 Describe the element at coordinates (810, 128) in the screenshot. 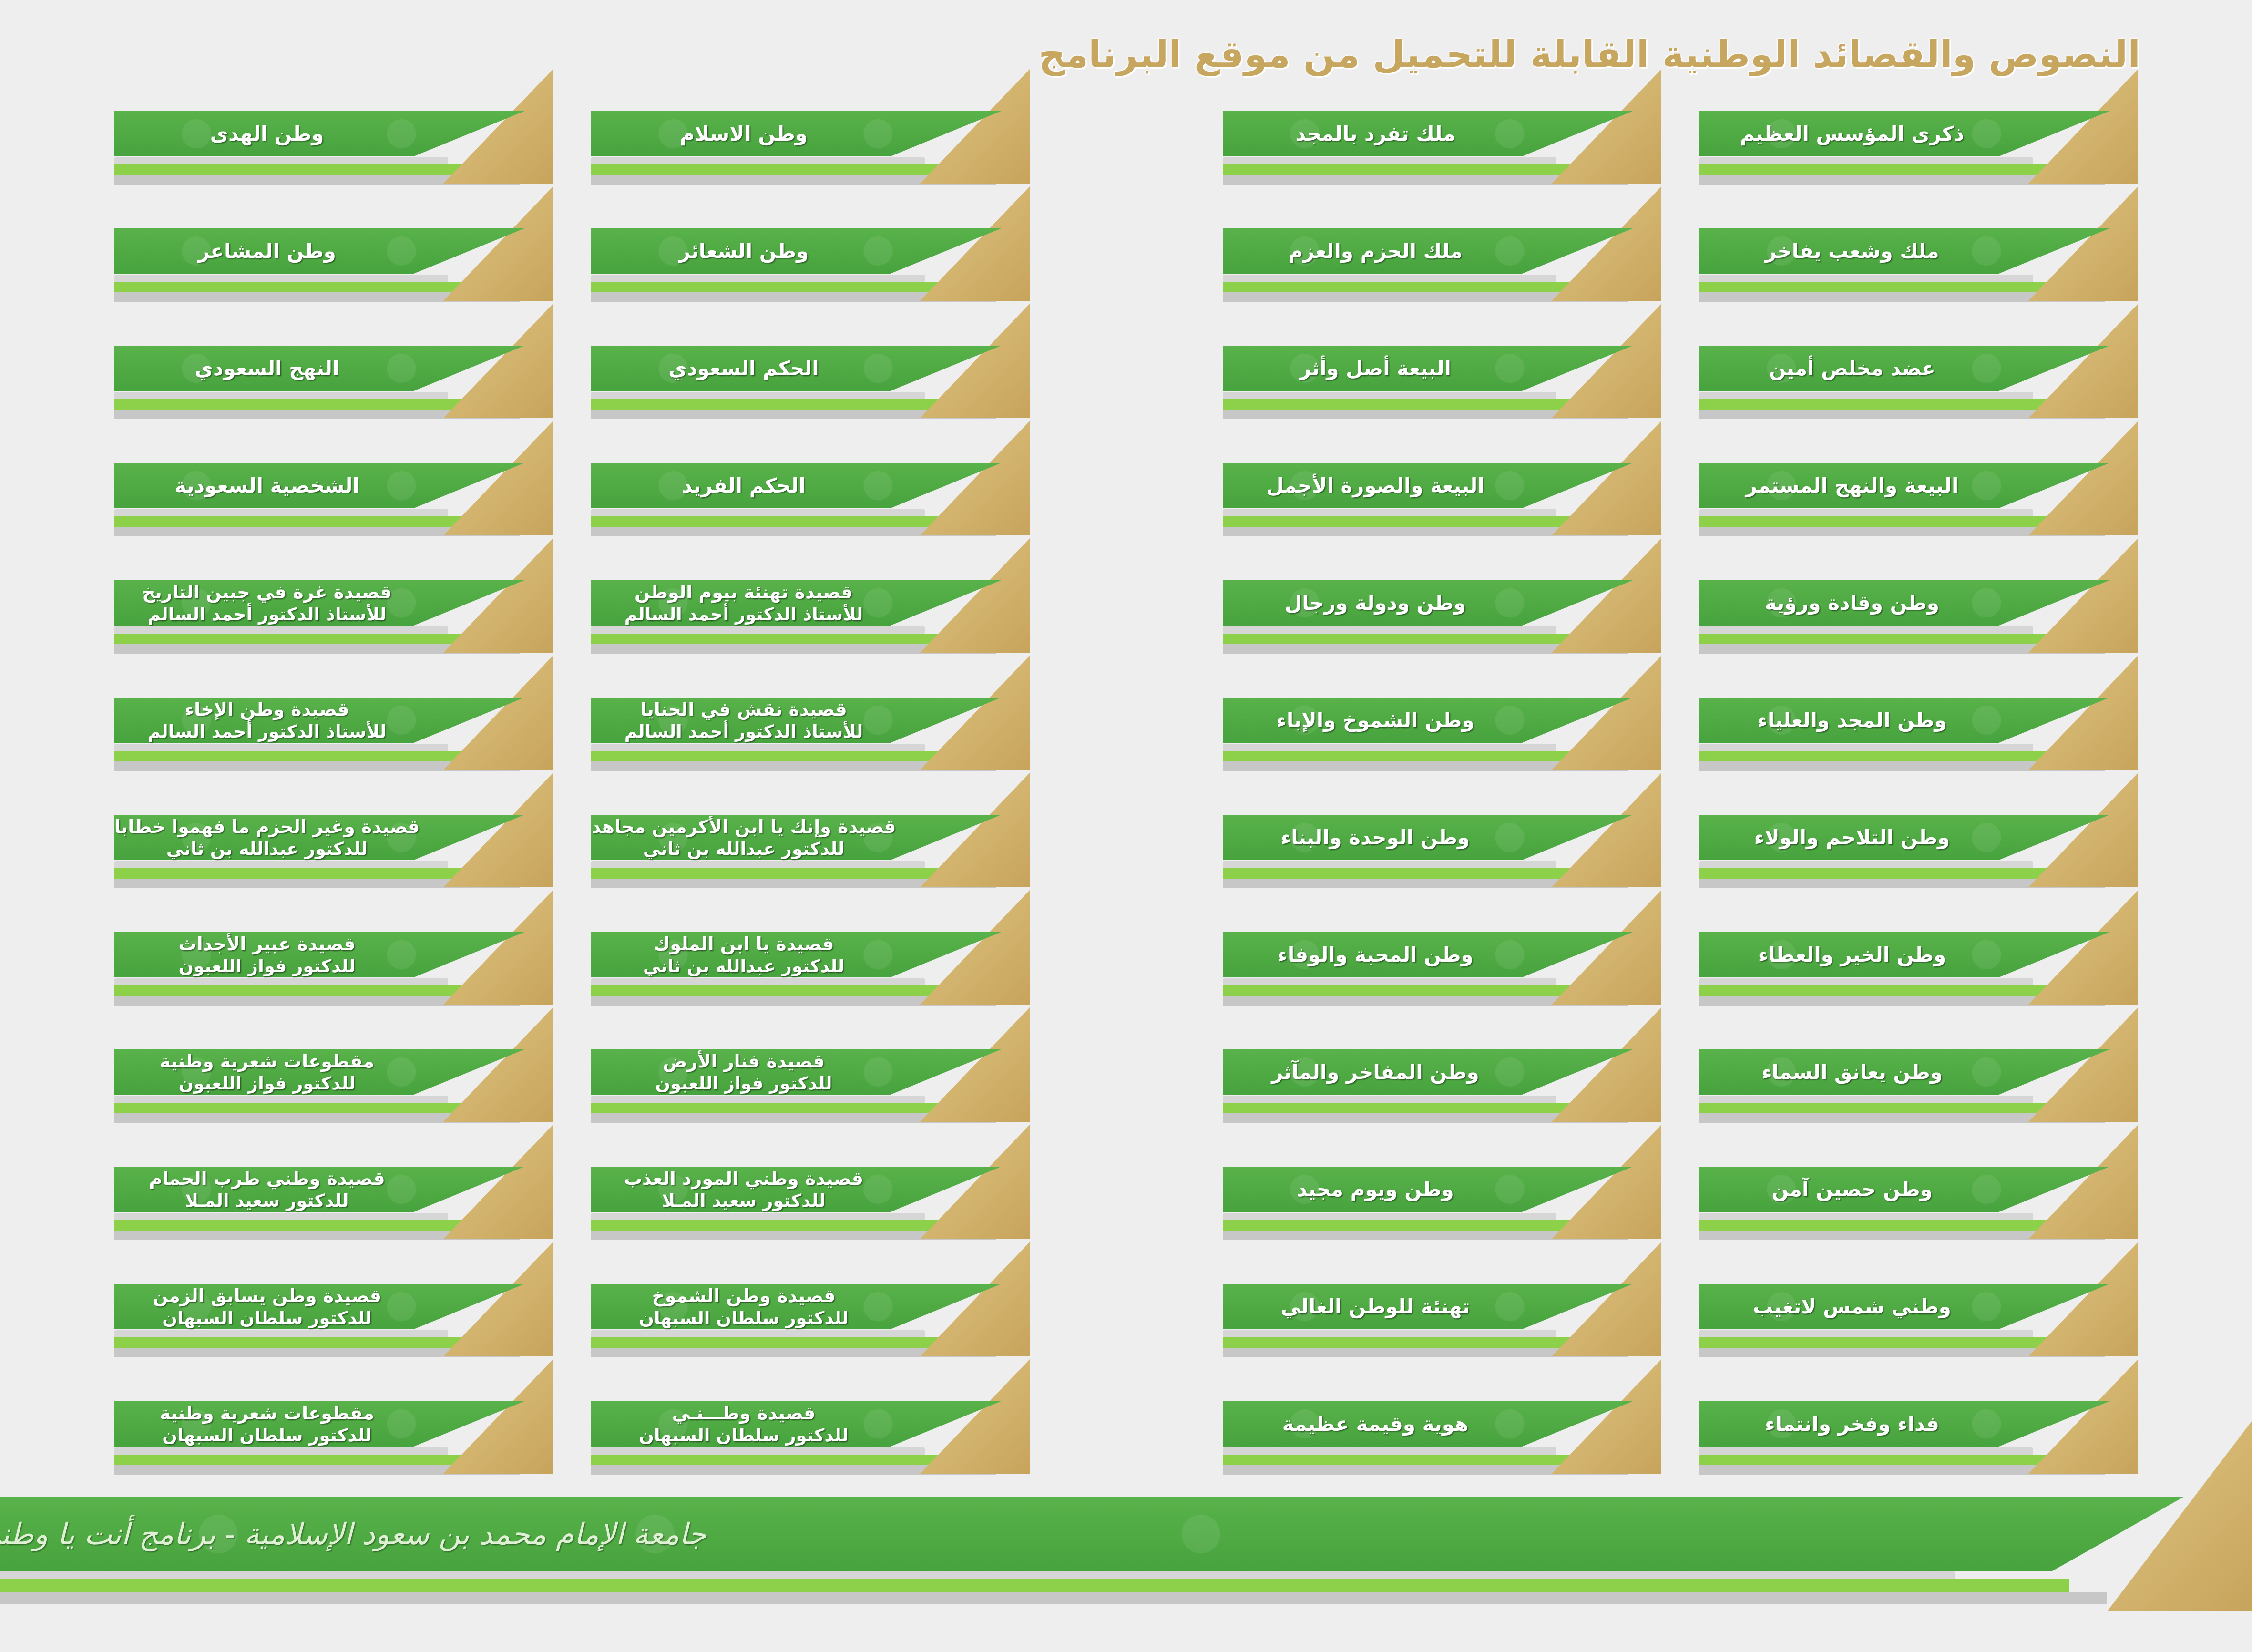

I see `download-item: وطن الاسلام` at that location.